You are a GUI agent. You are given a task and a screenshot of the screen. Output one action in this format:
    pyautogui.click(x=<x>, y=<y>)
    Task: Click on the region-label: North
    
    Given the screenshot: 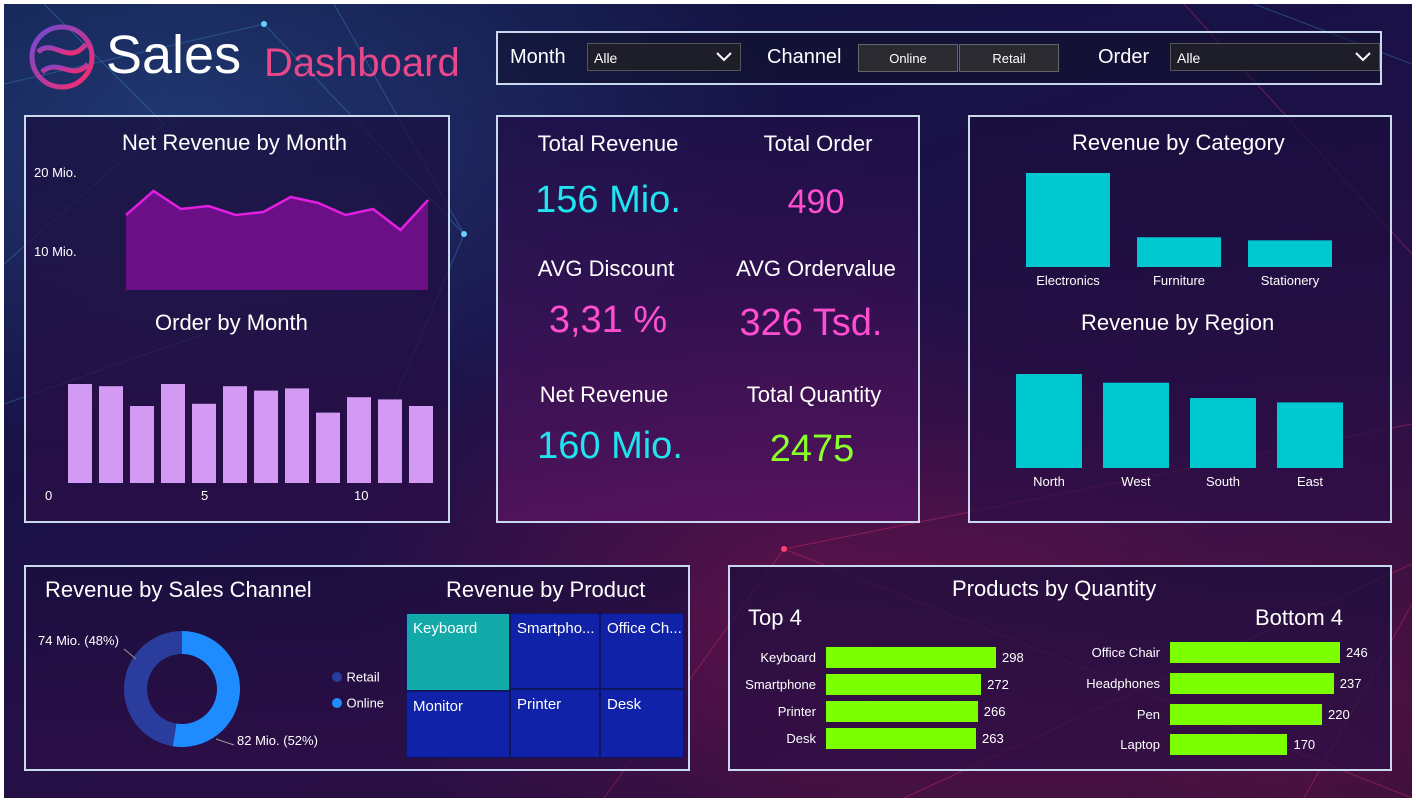 What is the action you would take?
    pyautogui.click(x=1049, y=481)
    